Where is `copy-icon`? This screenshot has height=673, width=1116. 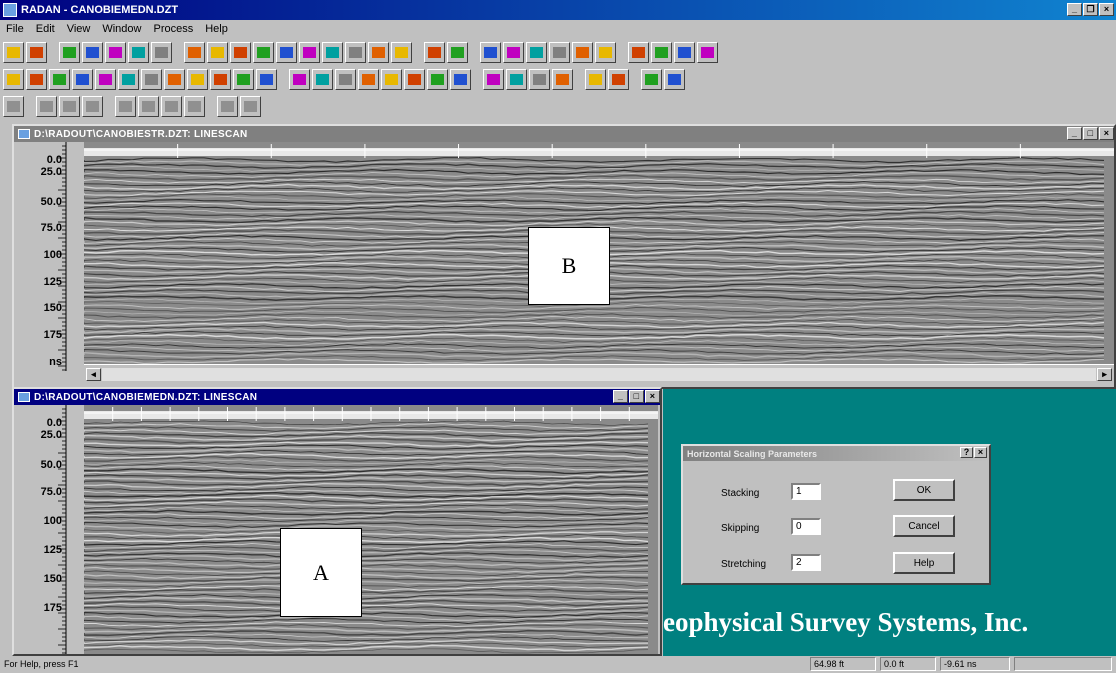
copy-icon is located at coordinates (115, 52).